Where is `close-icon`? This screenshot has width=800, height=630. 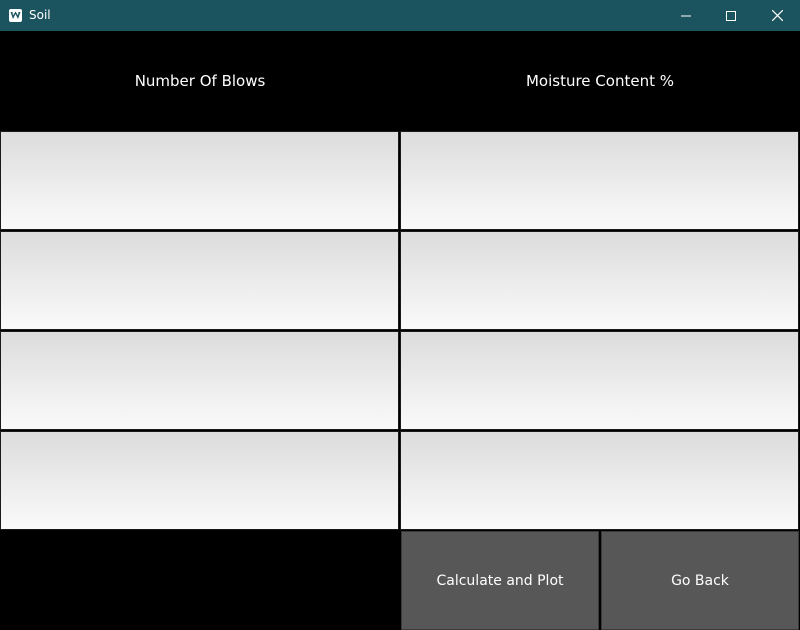
close-icon is located at coordinates (777, 15).